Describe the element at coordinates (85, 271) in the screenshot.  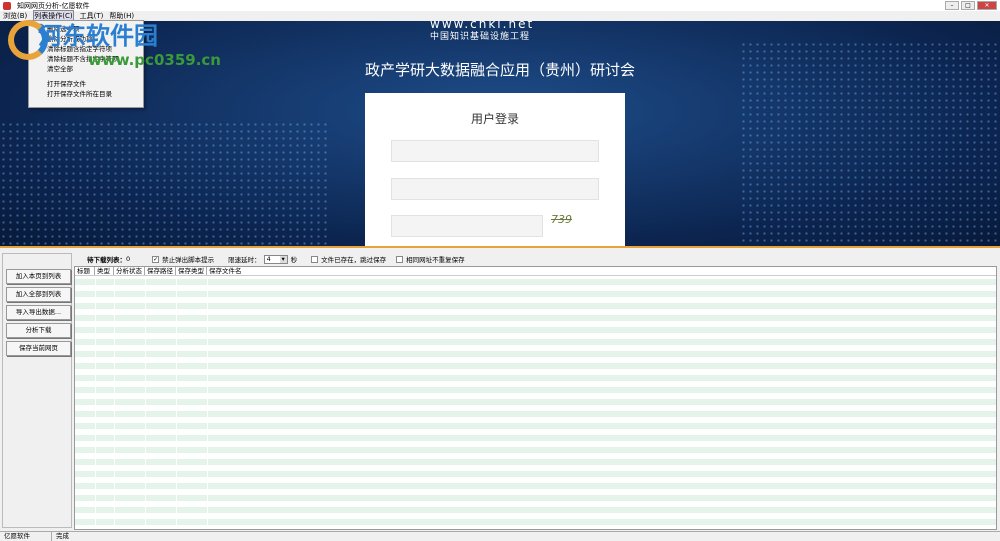
I see `col-title: 标题` at that location.